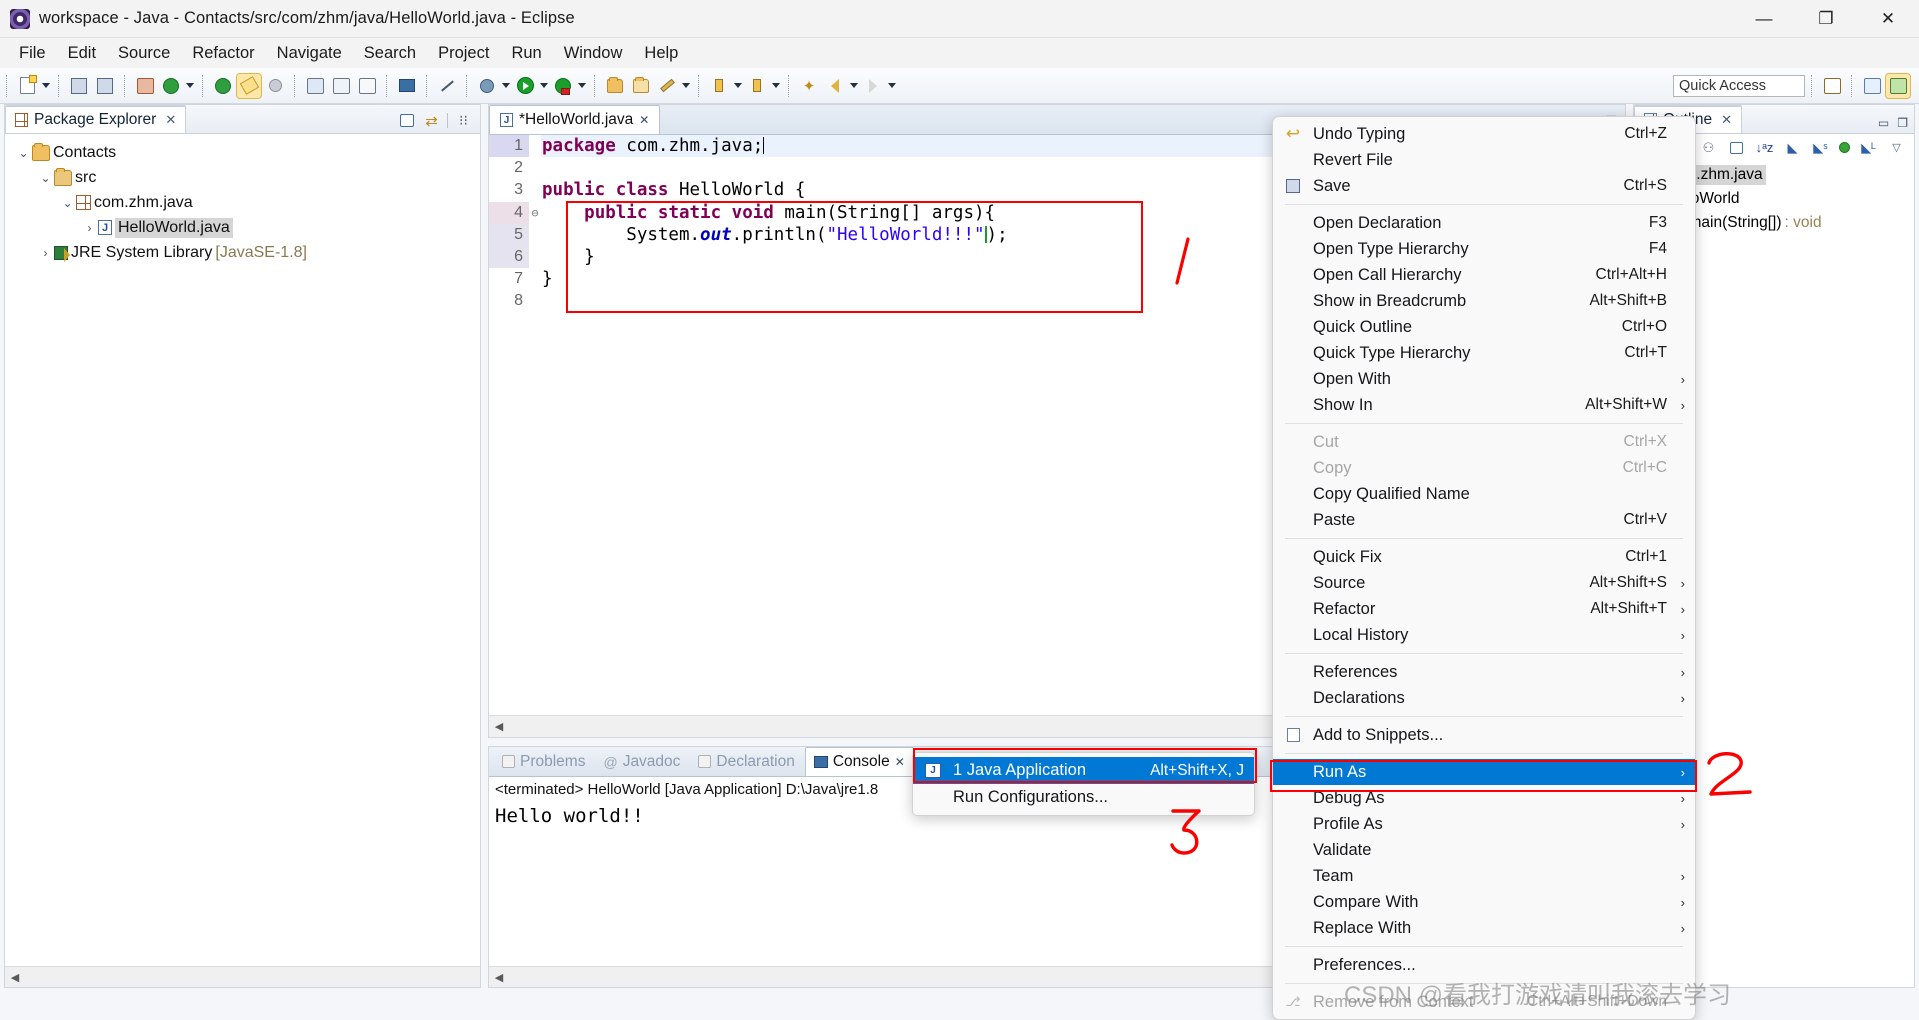  Describe the element at coordinates (223, 53) in the screenshot. I see `menu-refactor: Refactor` at that location.